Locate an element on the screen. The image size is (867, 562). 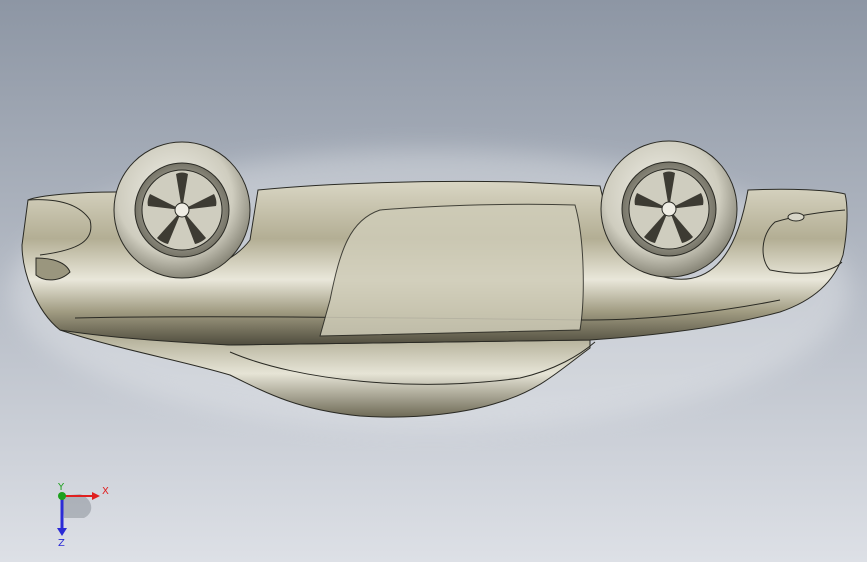
car-door-panel is located at coordinates (451, 270).